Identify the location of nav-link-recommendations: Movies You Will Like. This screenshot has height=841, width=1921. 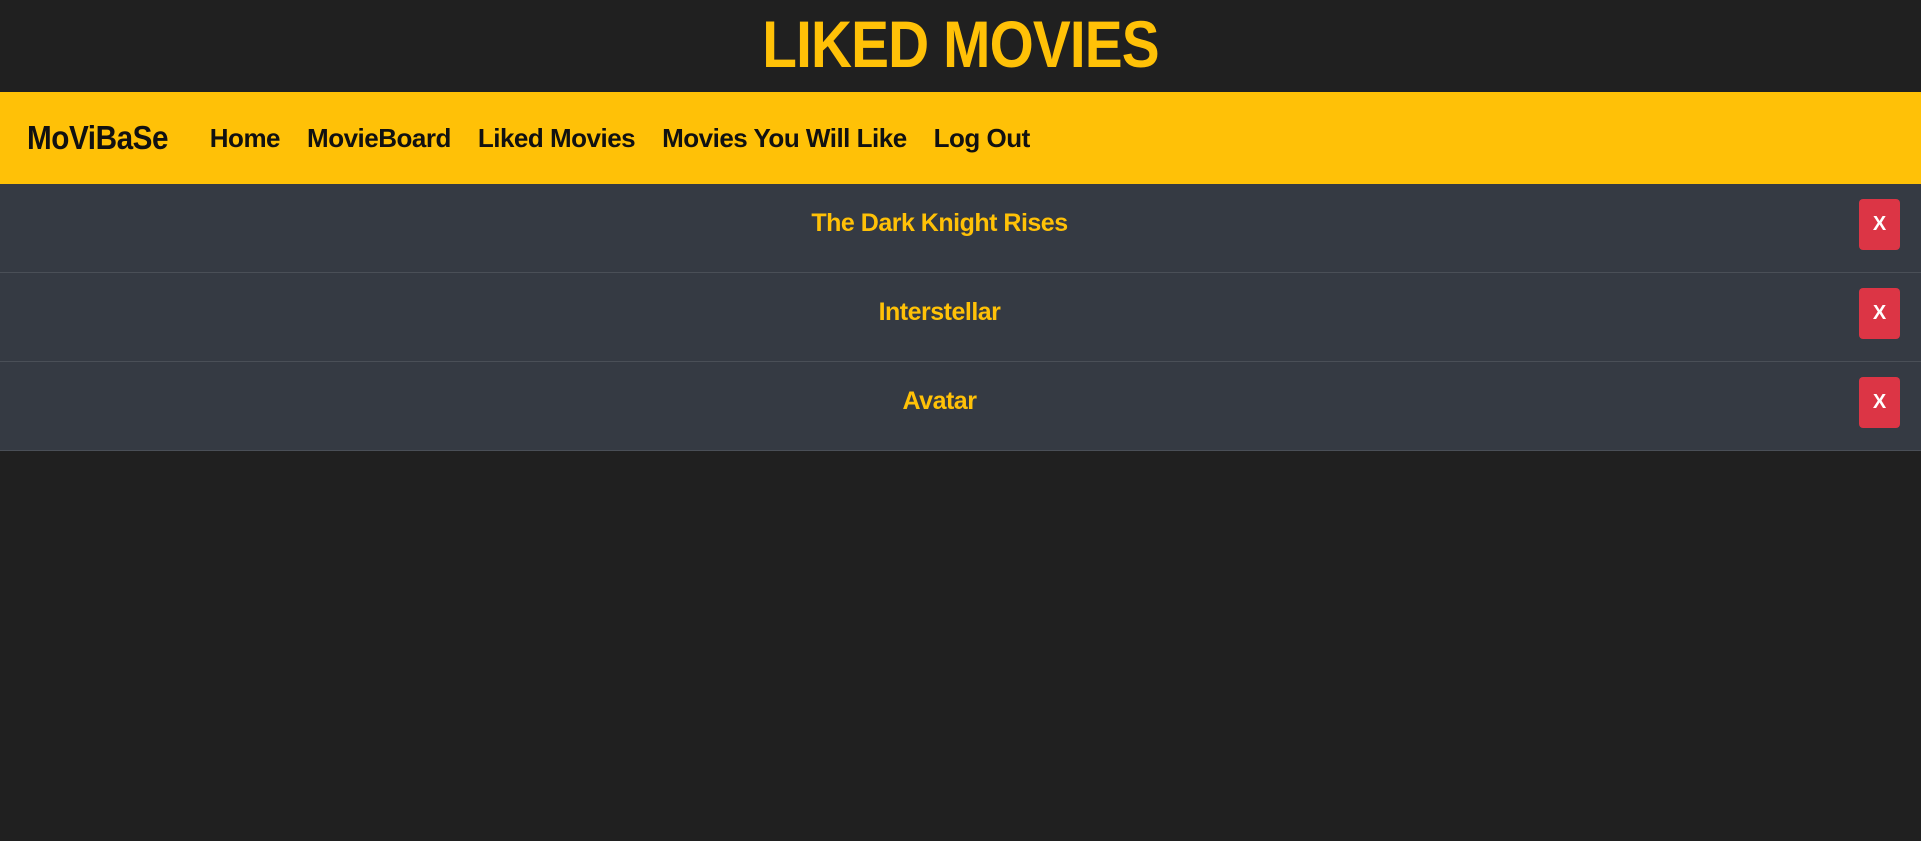
(784, 138).